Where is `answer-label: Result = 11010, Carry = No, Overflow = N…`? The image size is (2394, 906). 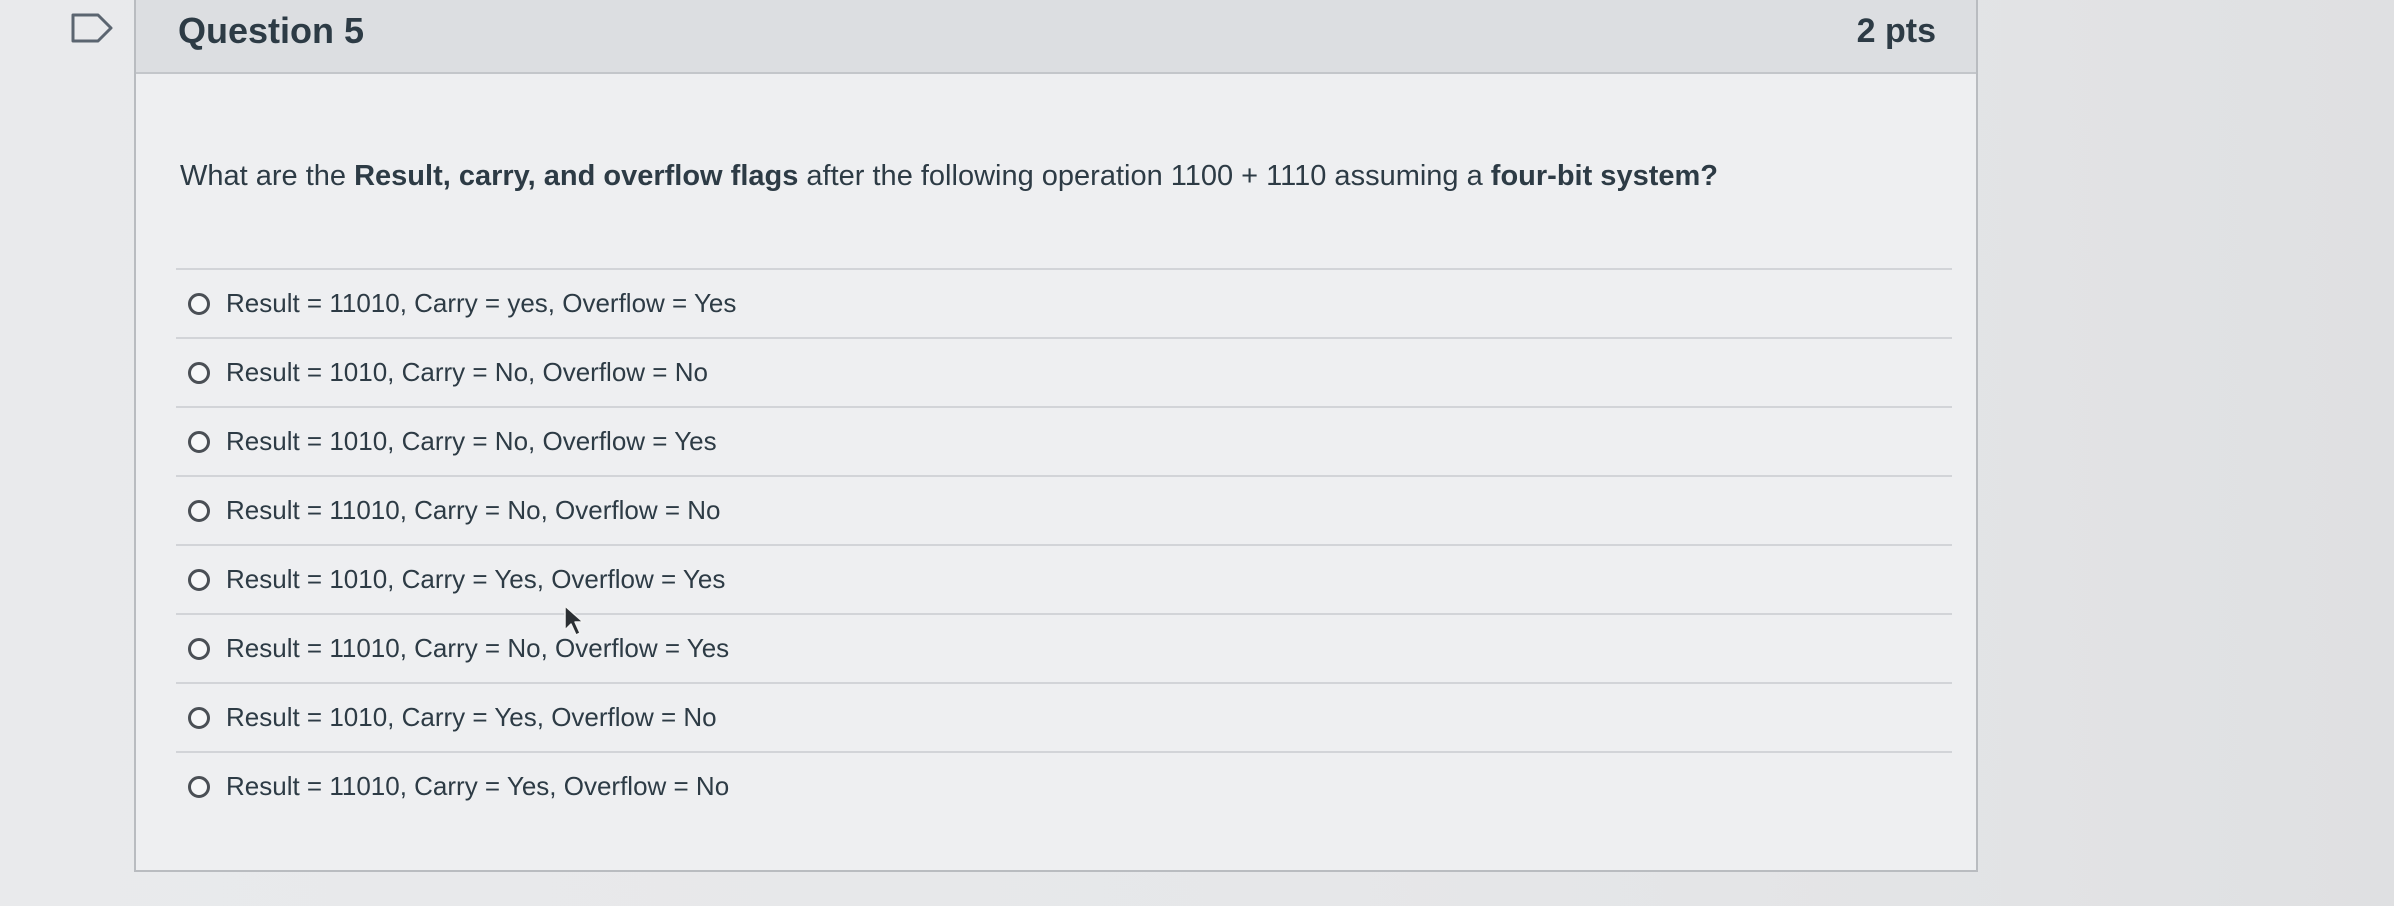
answer-label: Result = 11010, Carry = No, Overflow = N… is located at coordinates (473, 510).